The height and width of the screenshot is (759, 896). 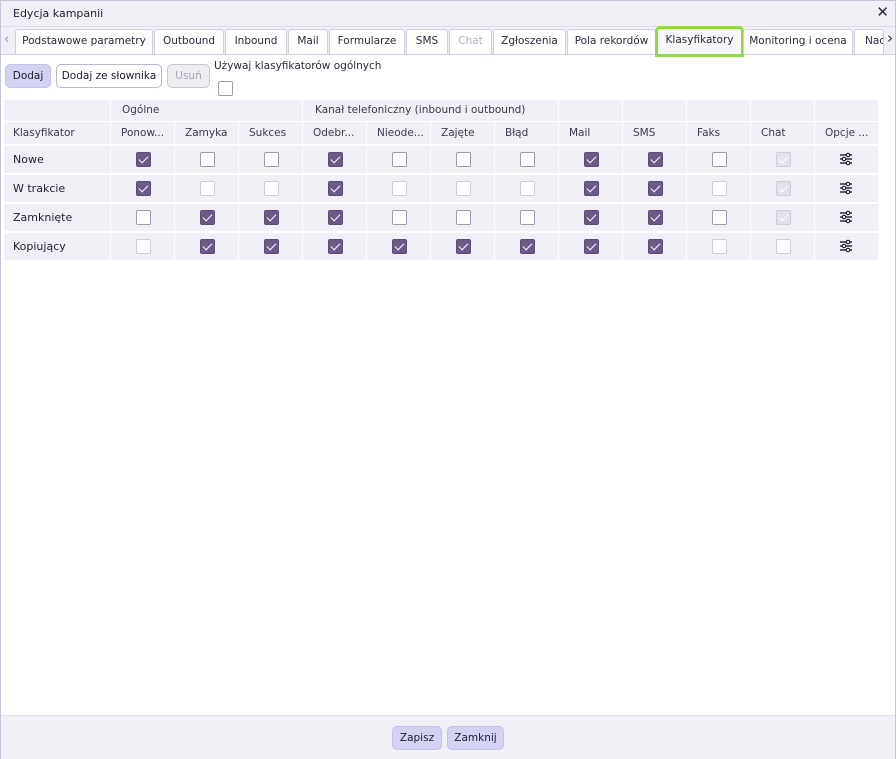 What do you see at coordinates (611, 41) in the screenshot?
I see `tab-record-fields: Pola rekordów` at bounding box center [611, 41].